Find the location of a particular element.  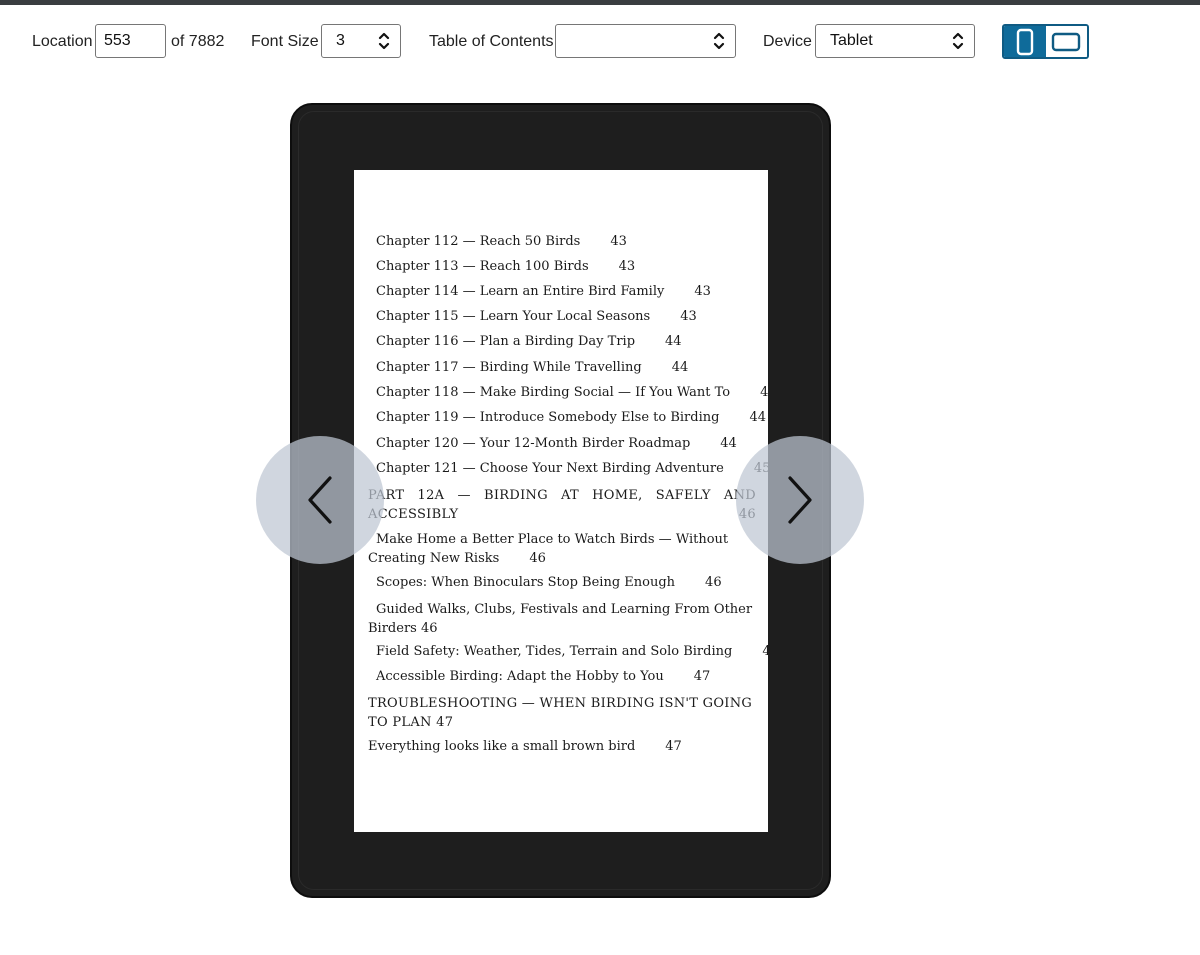

chevron-right-icon is located at coordinates (800, 500).